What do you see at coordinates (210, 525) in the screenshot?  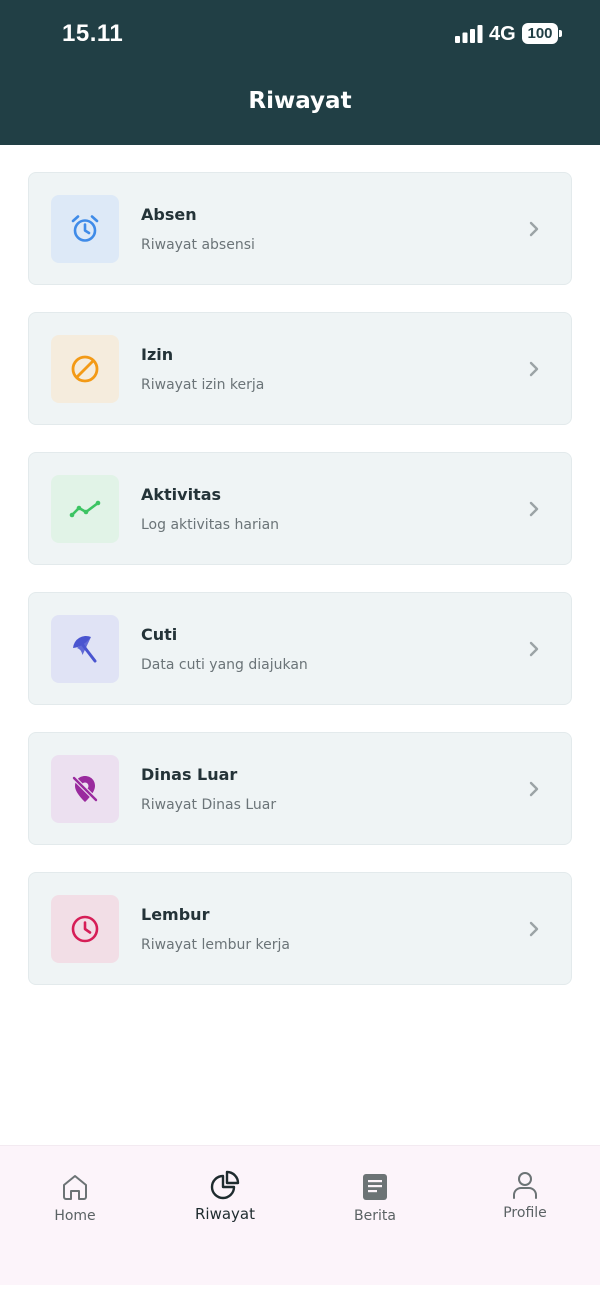 I see `item-subtitle: Log aktivitas harian` at bounding box center [210, 525].